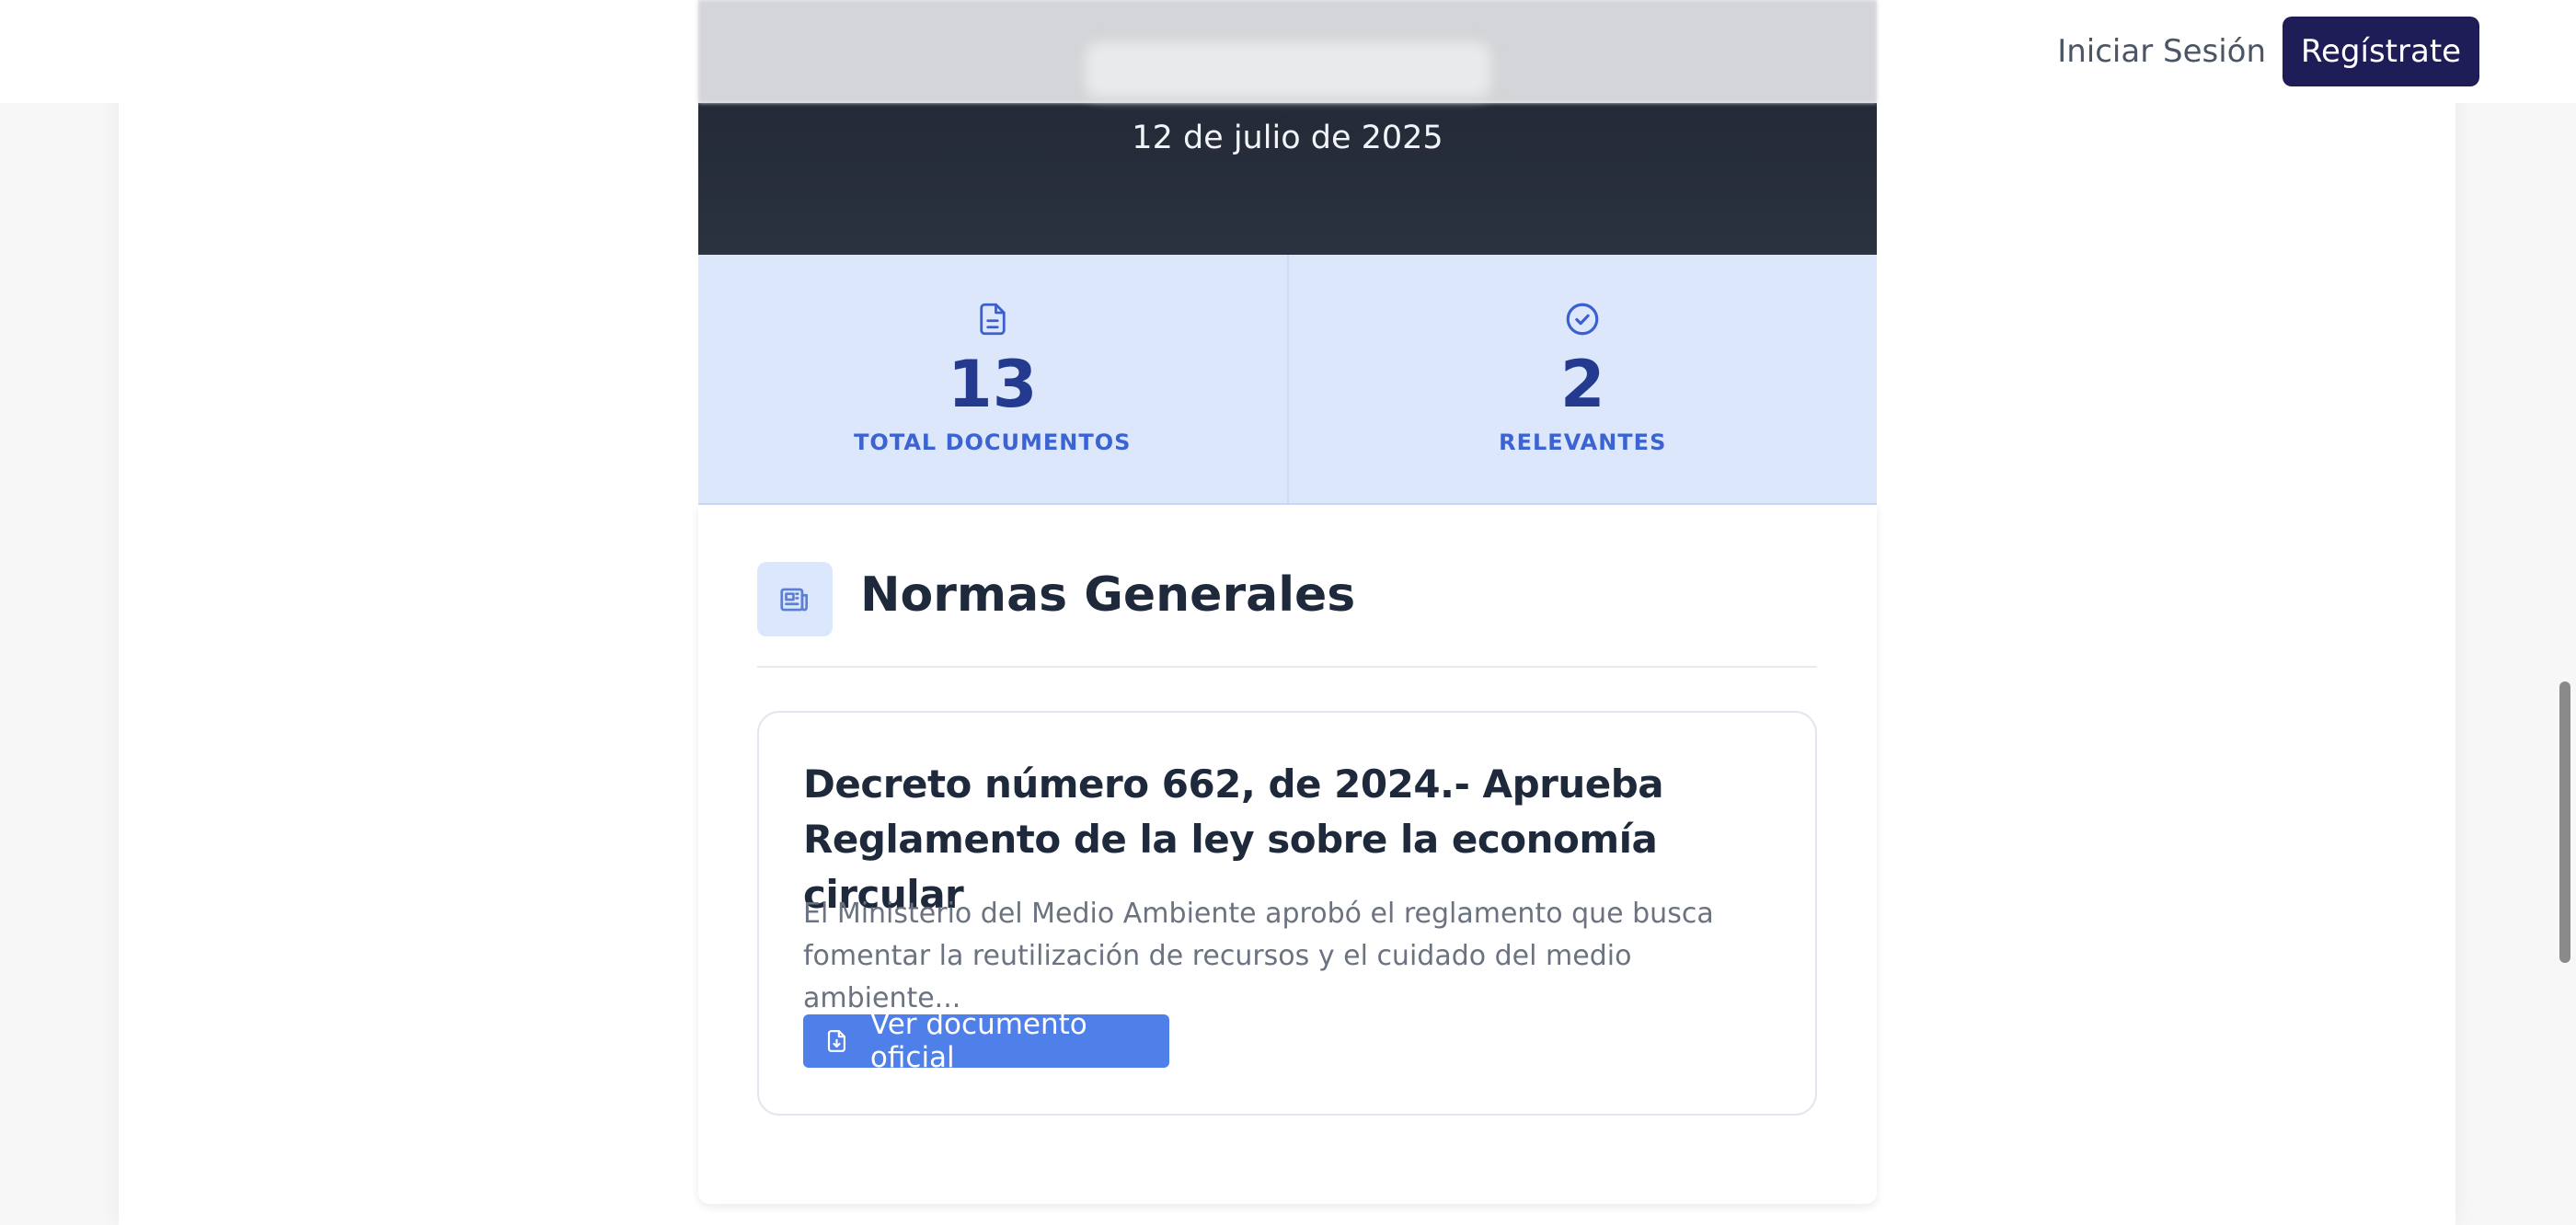  I want to click on signup-button: Regístrate, so click(2381, 51).